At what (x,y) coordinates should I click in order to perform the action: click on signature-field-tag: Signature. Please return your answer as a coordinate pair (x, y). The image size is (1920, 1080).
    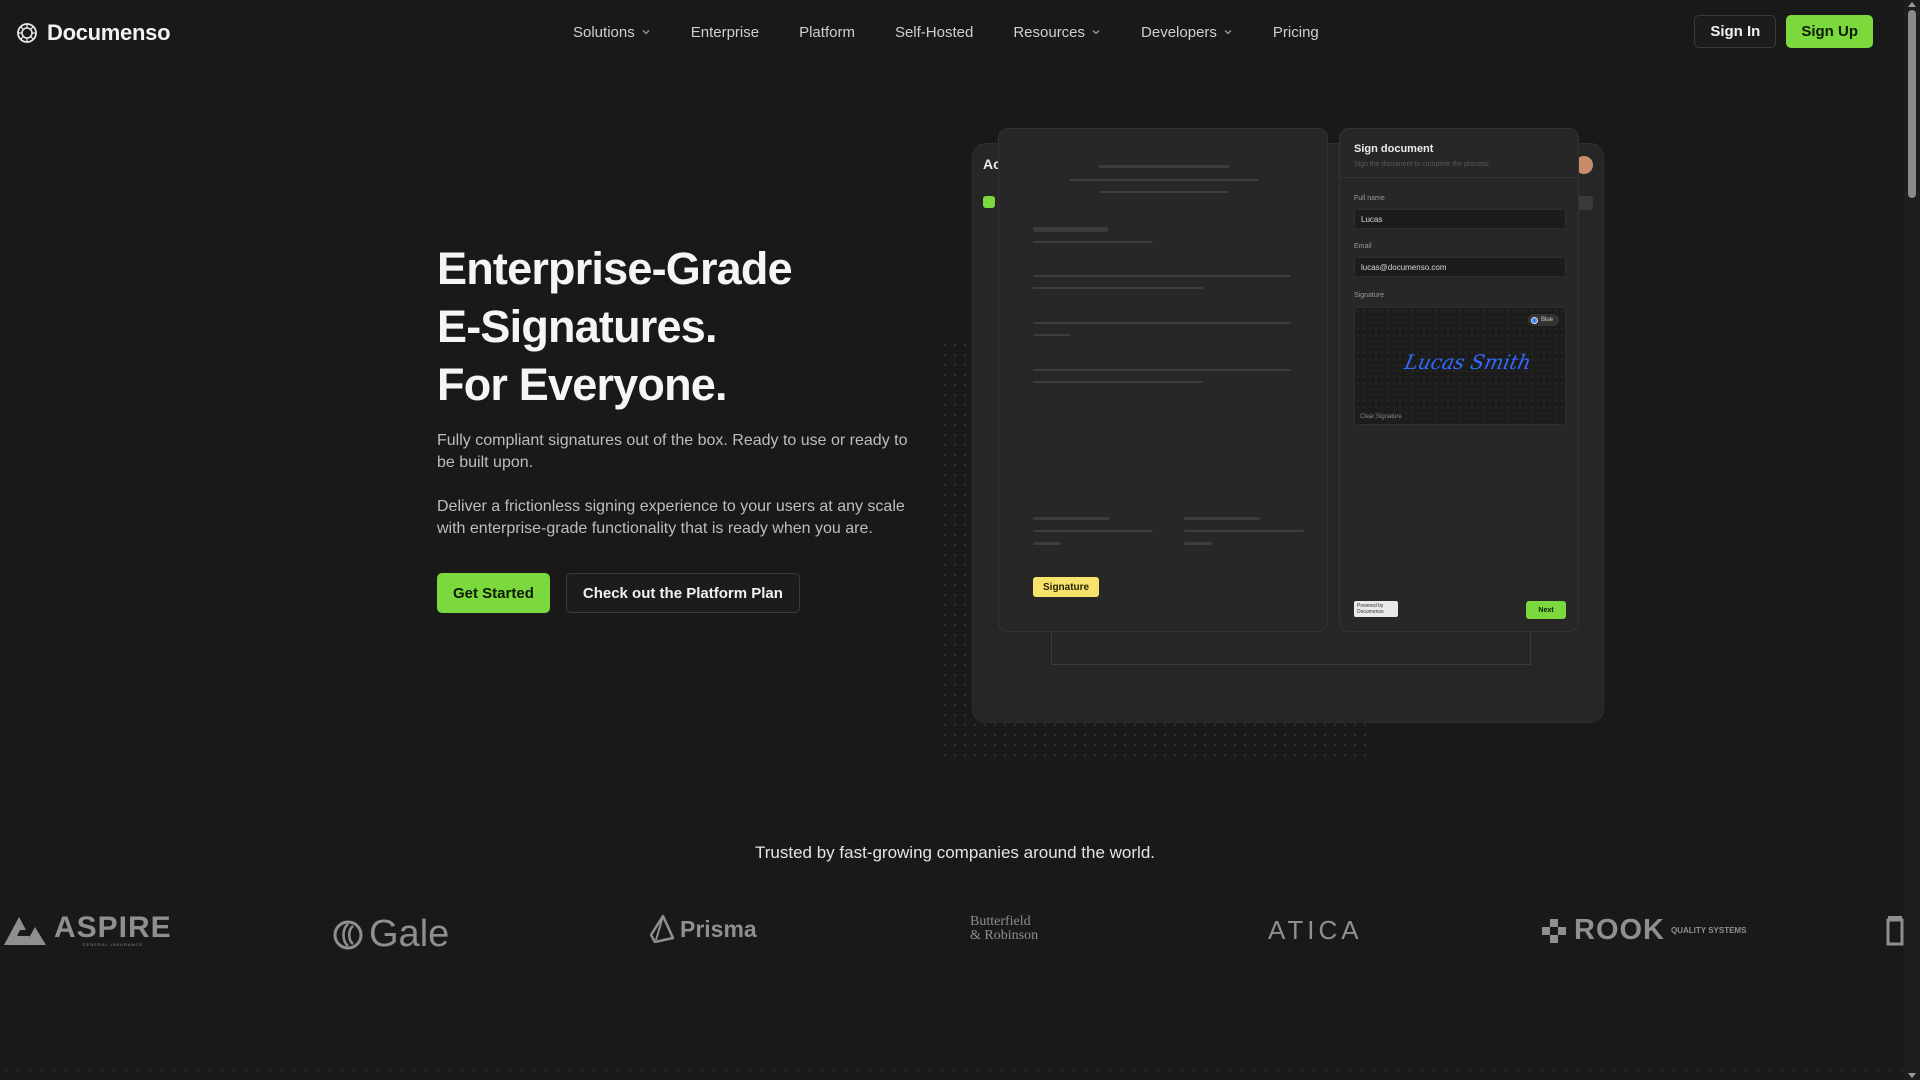
    Looking at the image, I should click on (1066, 587).